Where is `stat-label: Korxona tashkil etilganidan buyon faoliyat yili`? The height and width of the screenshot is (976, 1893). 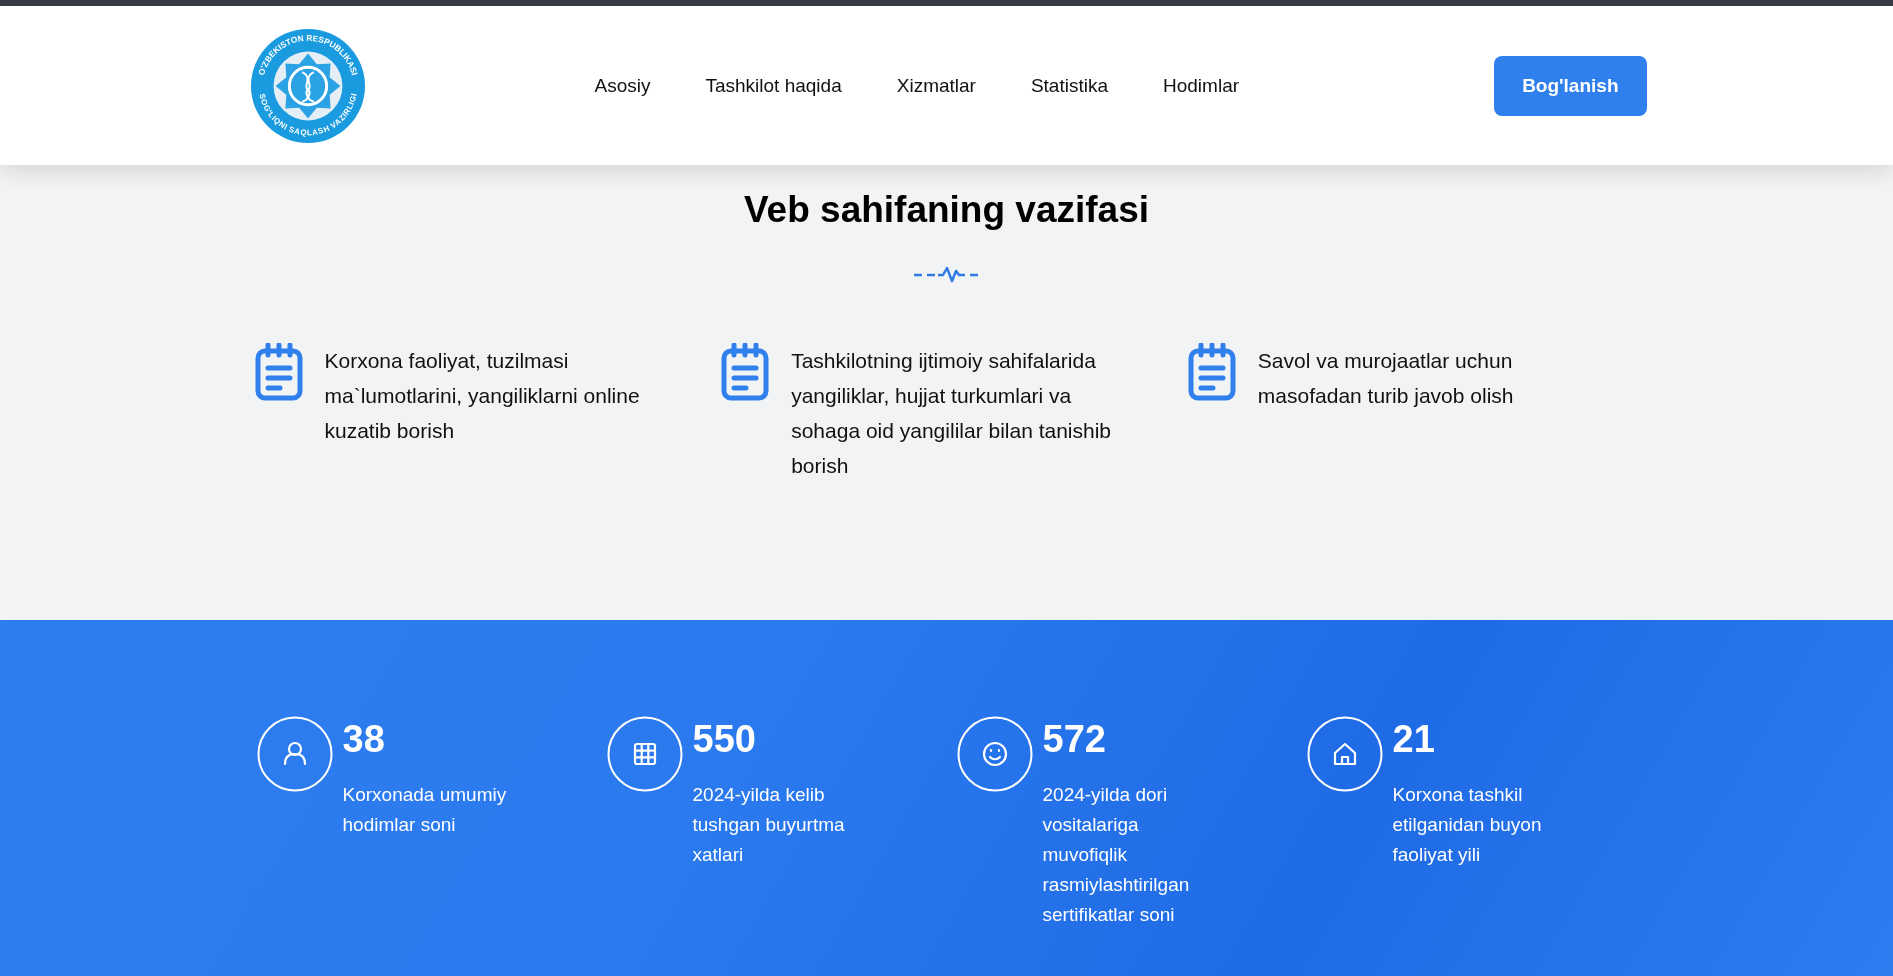 stat-label: Korxona tashkil etilganidan buyon faoliyat yili is located at coordinates (1467, 825).